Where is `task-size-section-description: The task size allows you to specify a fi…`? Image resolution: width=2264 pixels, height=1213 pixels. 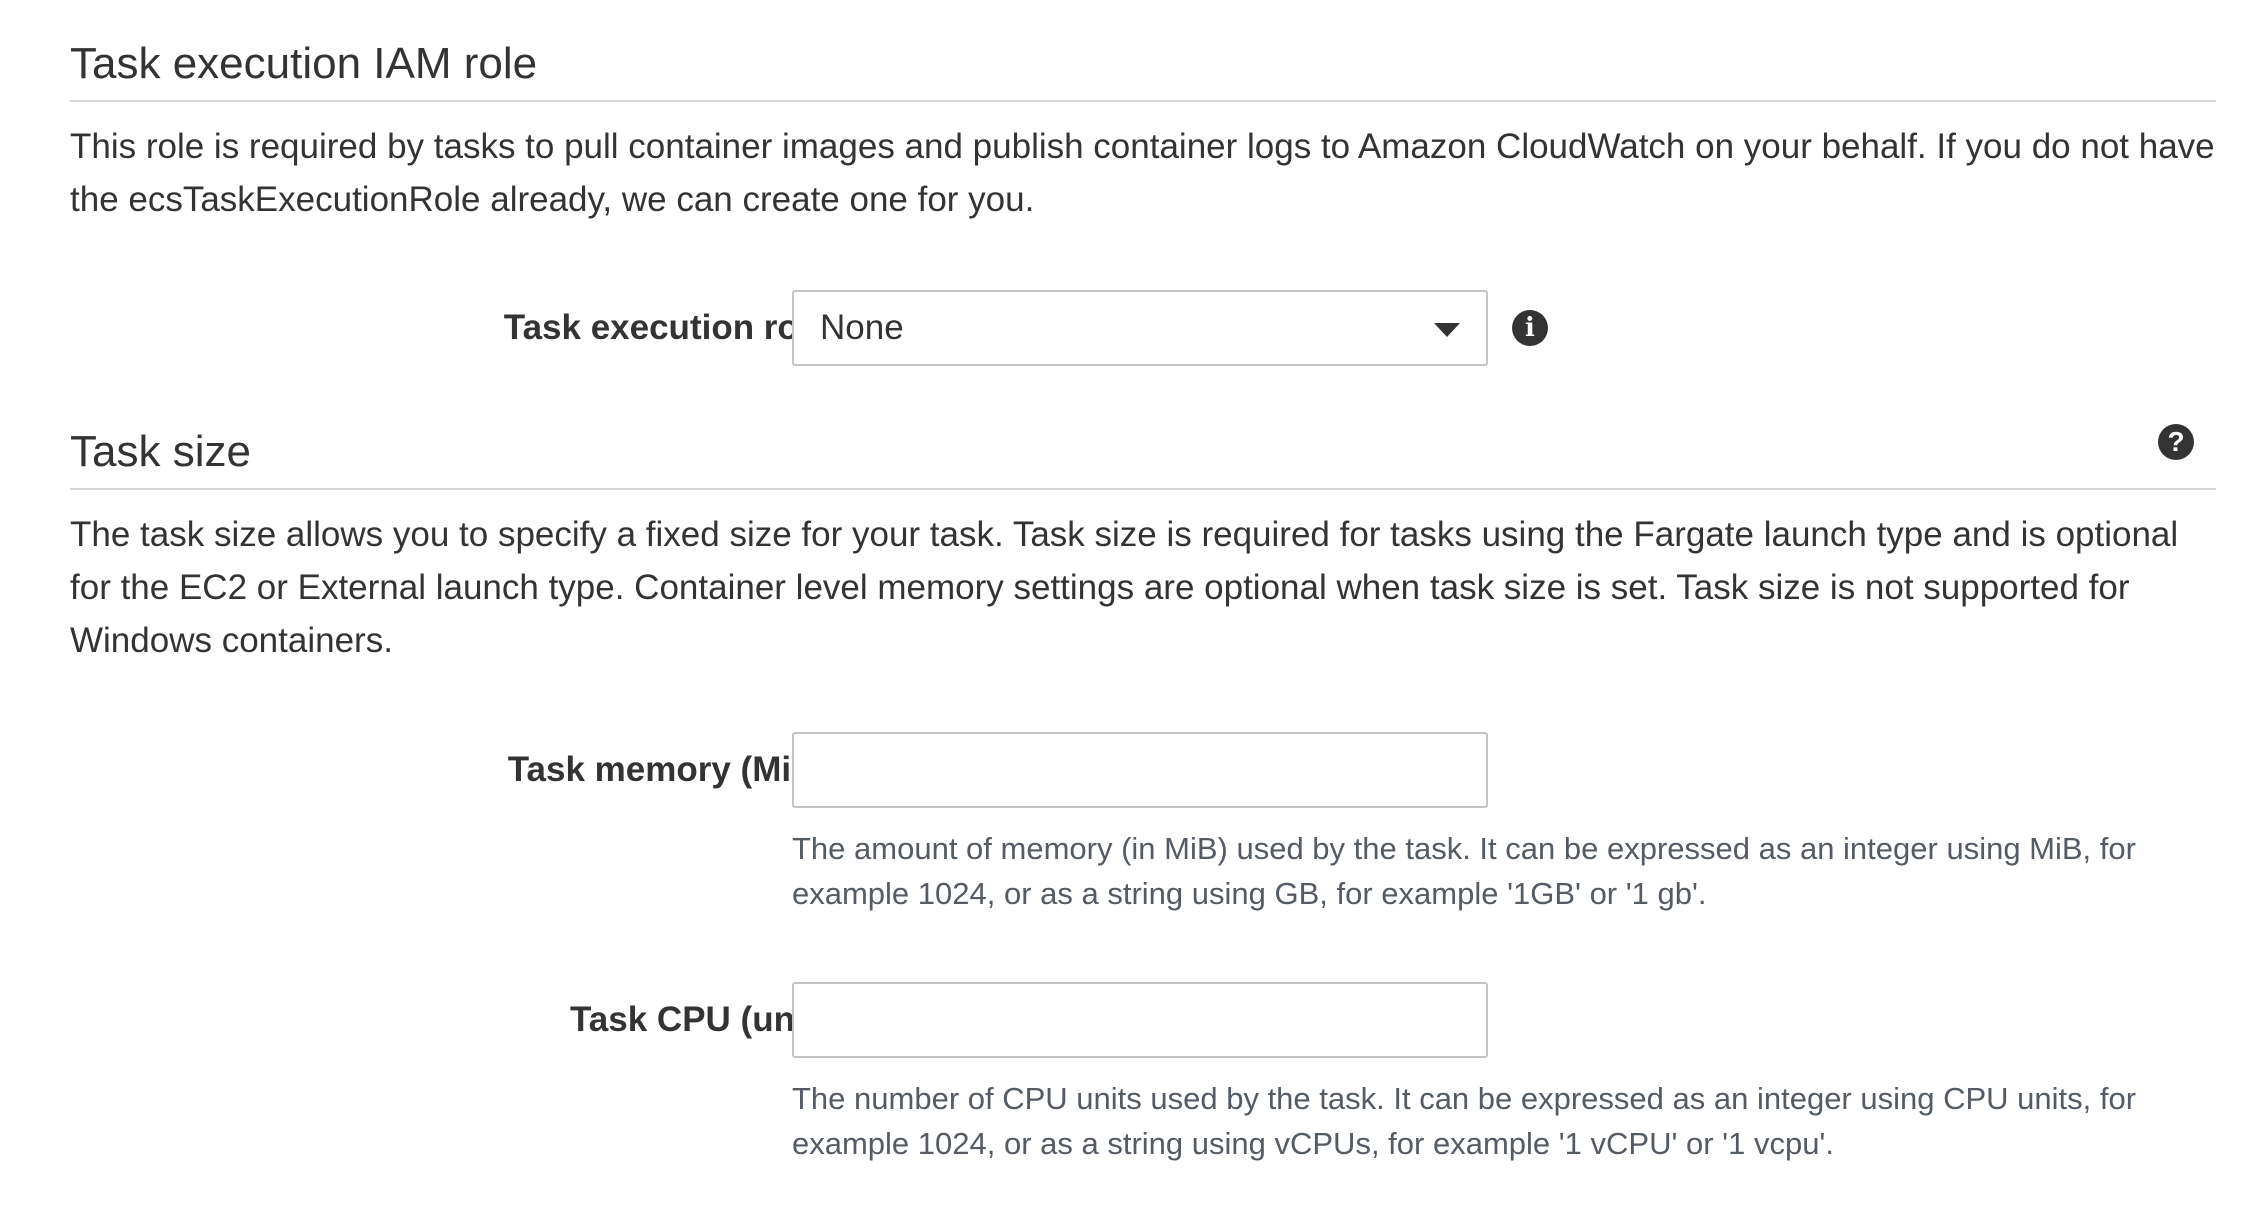
task-size-section-description: The task size allows you to specify a fi… is located at coordinates (1124, 587).